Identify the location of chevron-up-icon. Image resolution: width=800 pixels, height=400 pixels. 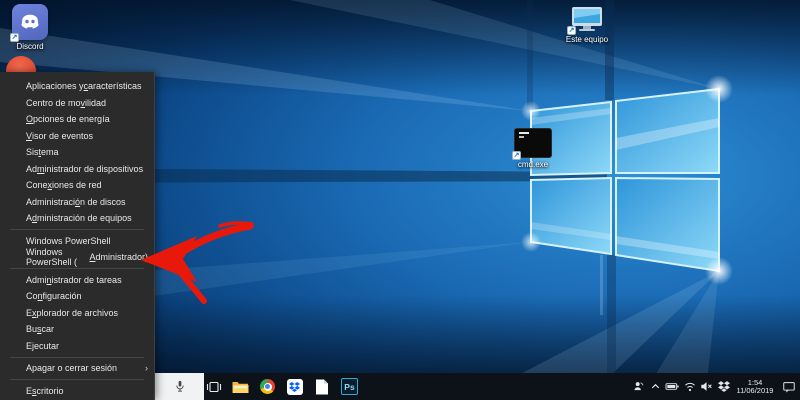
(655, 386).